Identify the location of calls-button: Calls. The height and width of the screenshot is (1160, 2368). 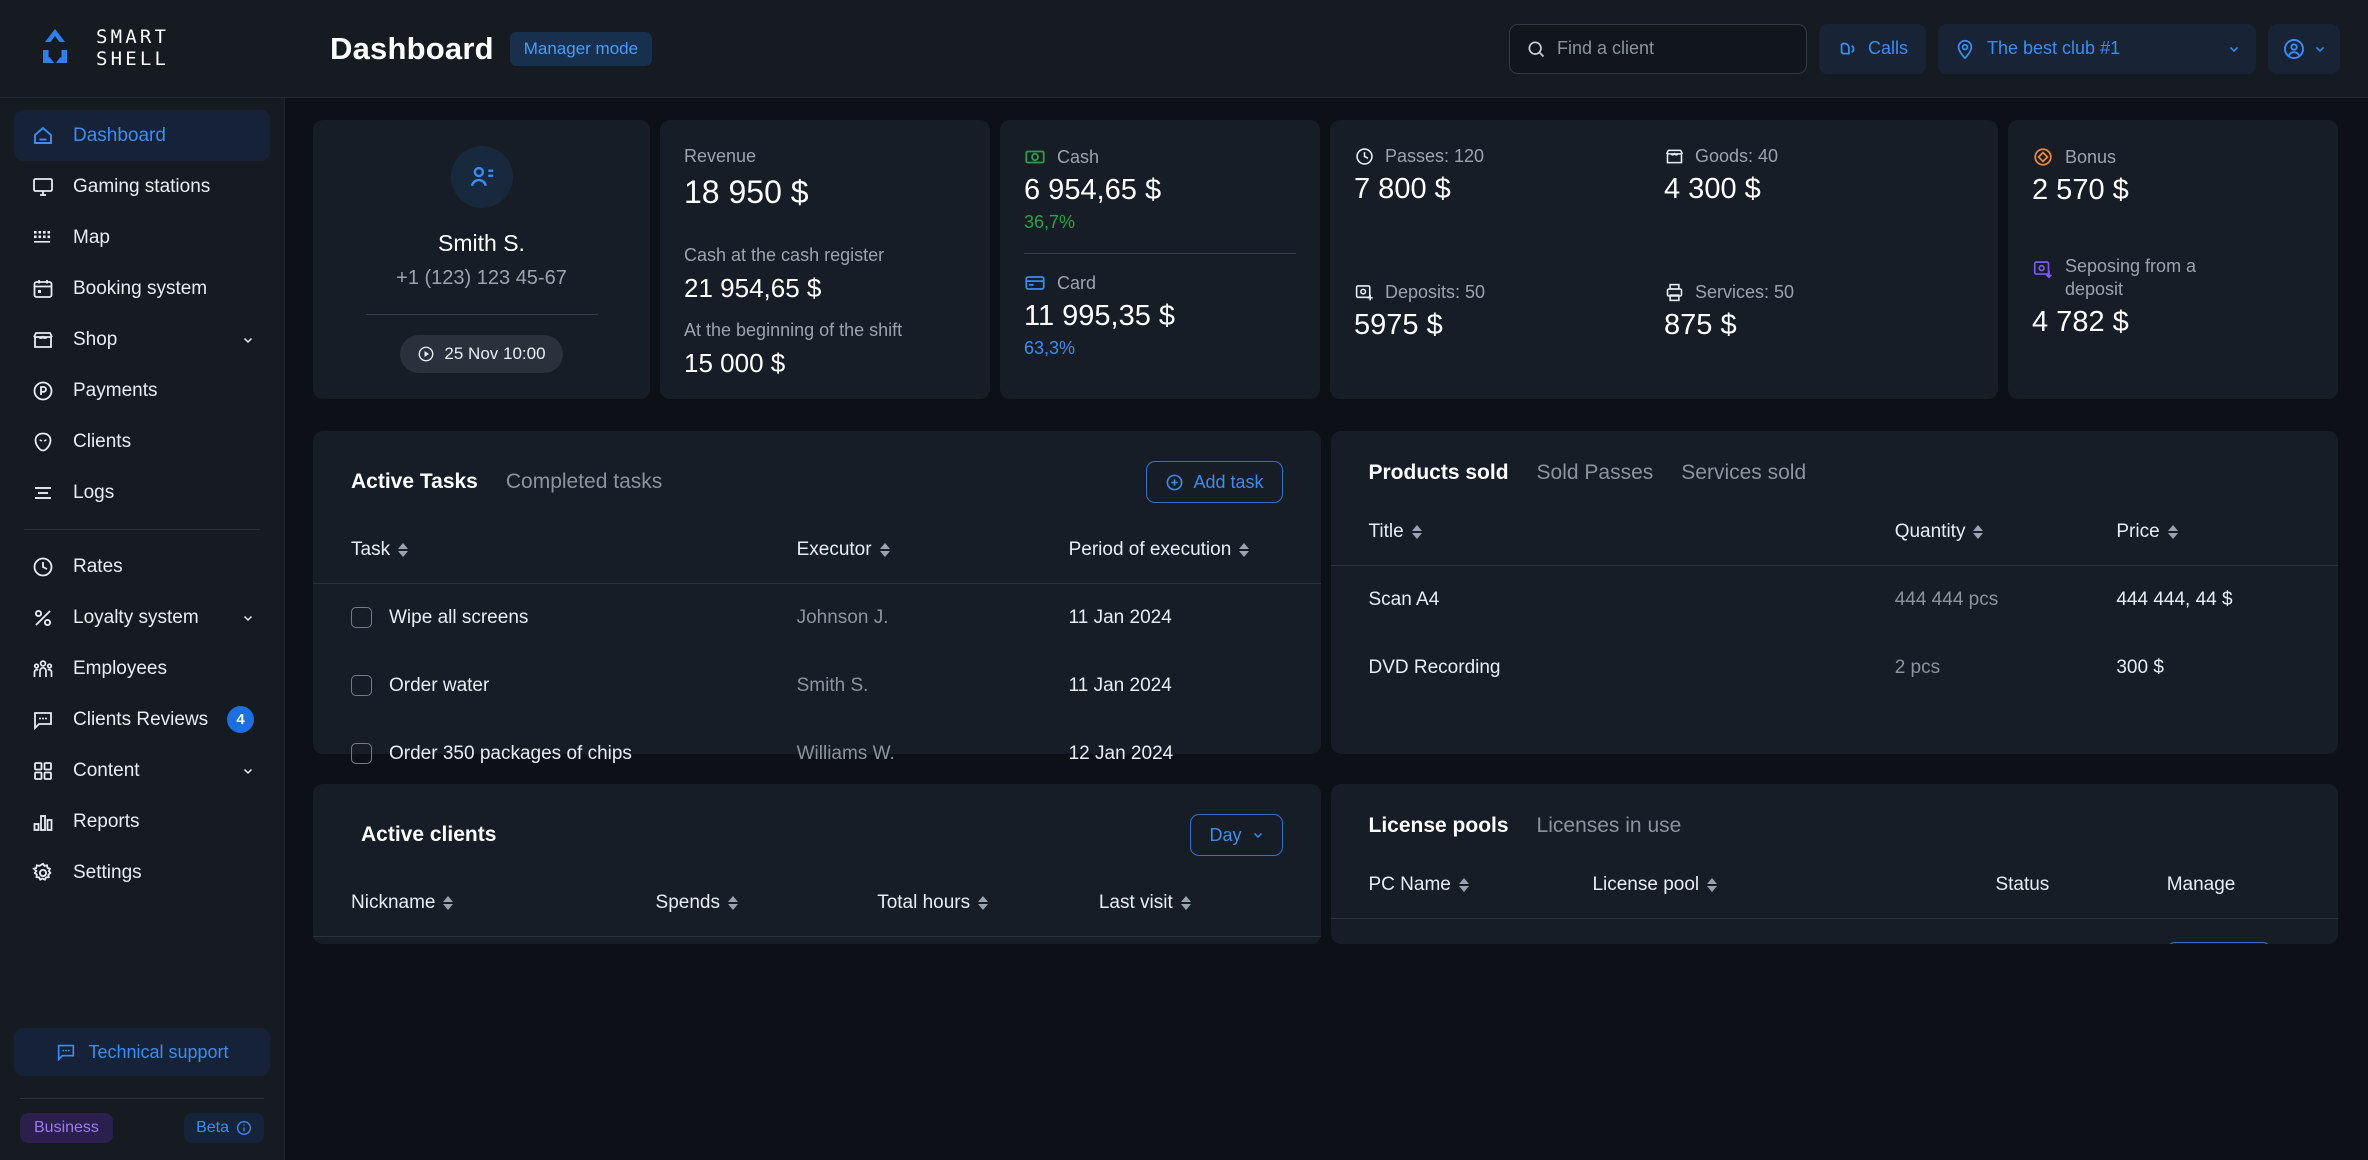
(1872, 48).